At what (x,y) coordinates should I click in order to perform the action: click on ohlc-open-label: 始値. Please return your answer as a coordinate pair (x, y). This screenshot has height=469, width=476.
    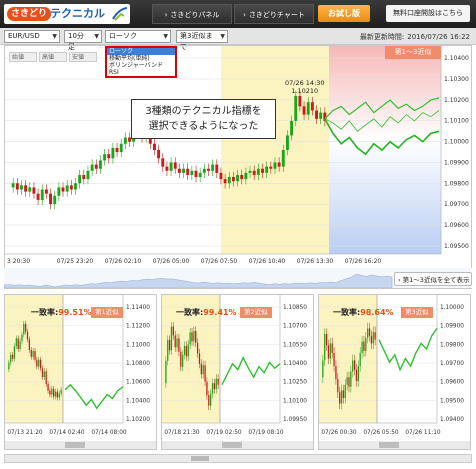
    Looking at the image, I should click on (23, 57).